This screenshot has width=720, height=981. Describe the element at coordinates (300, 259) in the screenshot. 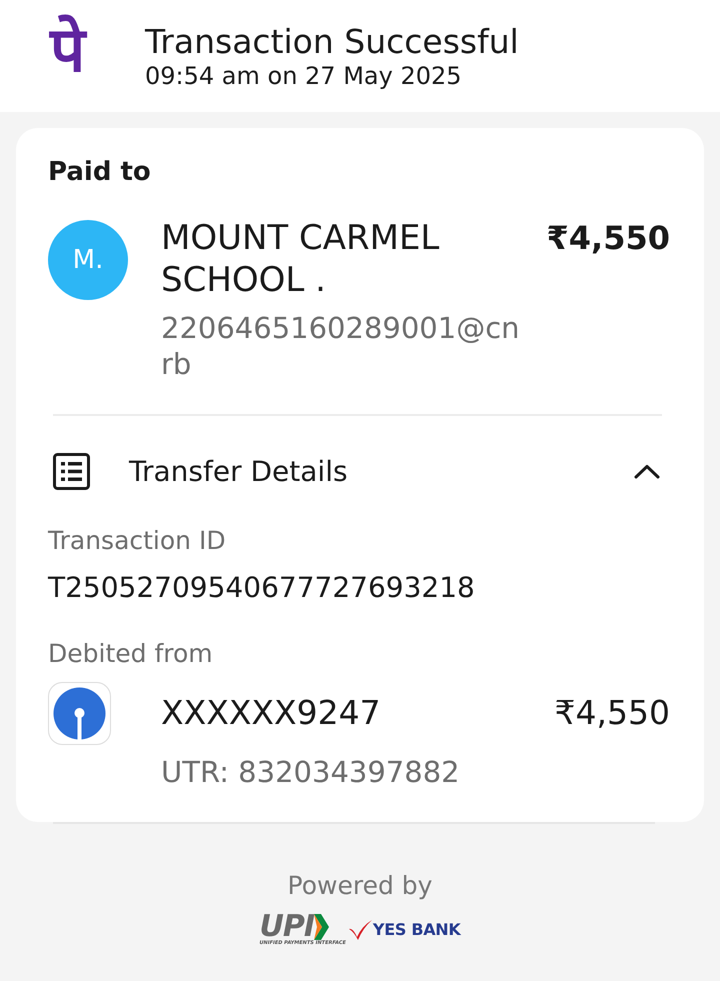

I see `payee-name: MOUNT CARMEL SCHOOL .` at that location.